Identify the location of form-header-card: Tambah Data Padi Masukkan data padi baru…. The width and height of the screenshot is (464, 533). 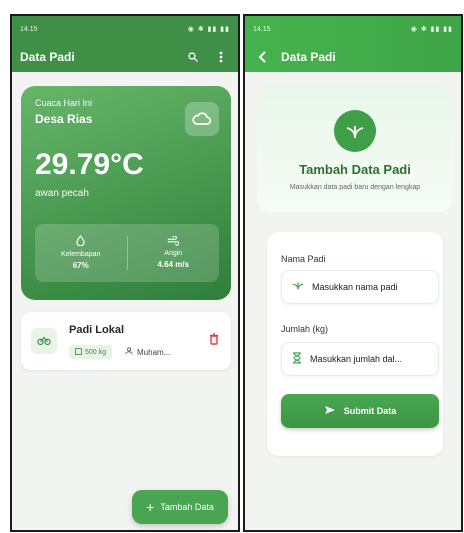
(355, 149).